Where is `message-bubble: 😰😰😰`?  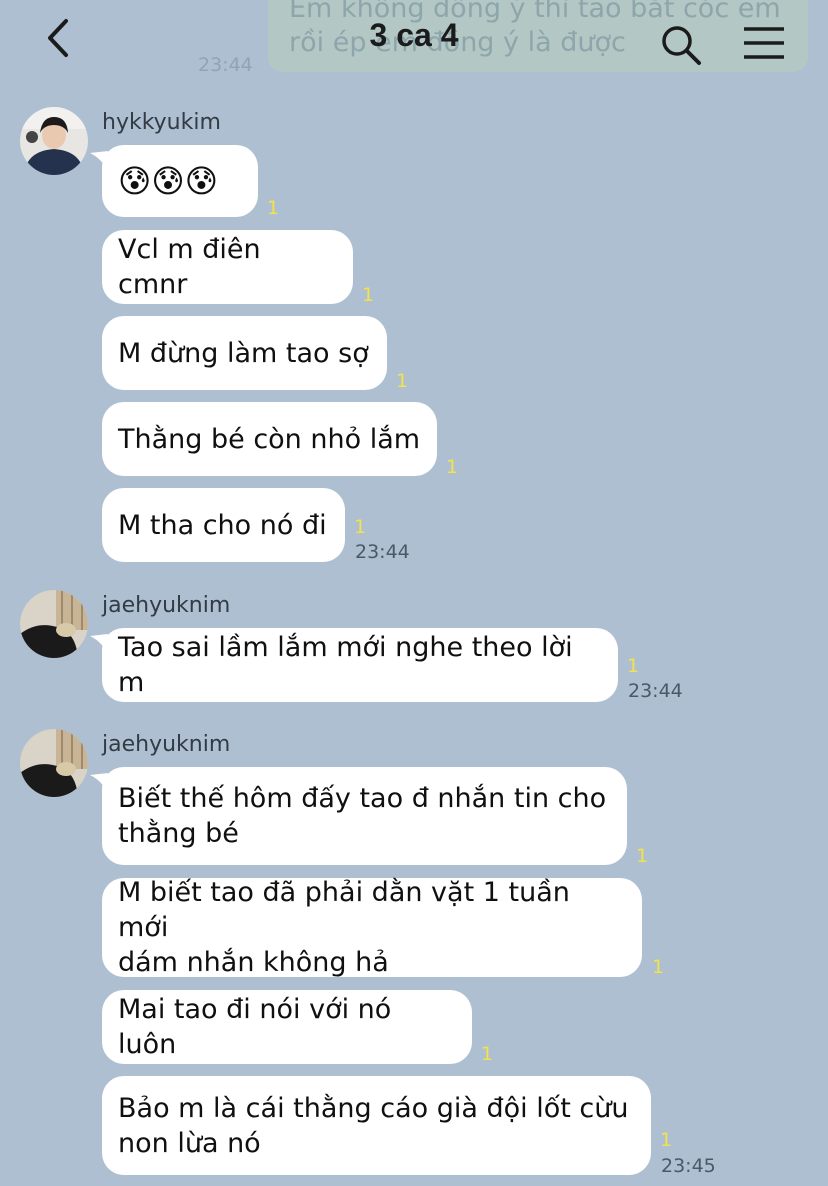 message-bubble: 😰😰😰 is located at coordinates (174, 181).